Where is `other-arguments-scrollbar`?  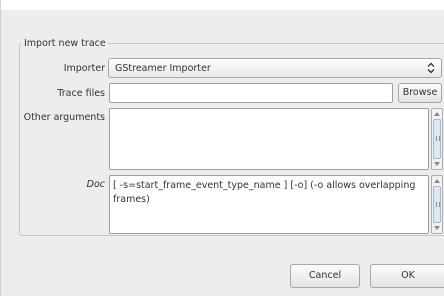 other-arguments-scrollbar is located at coordinates (437, 139).